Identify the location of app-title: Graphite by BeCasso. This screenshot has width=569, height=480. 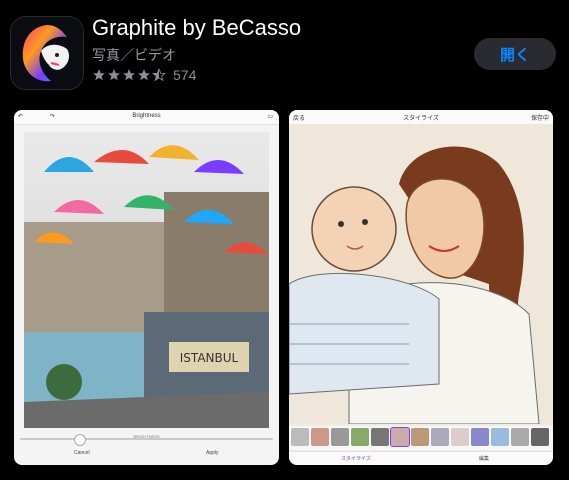
(197, 27).